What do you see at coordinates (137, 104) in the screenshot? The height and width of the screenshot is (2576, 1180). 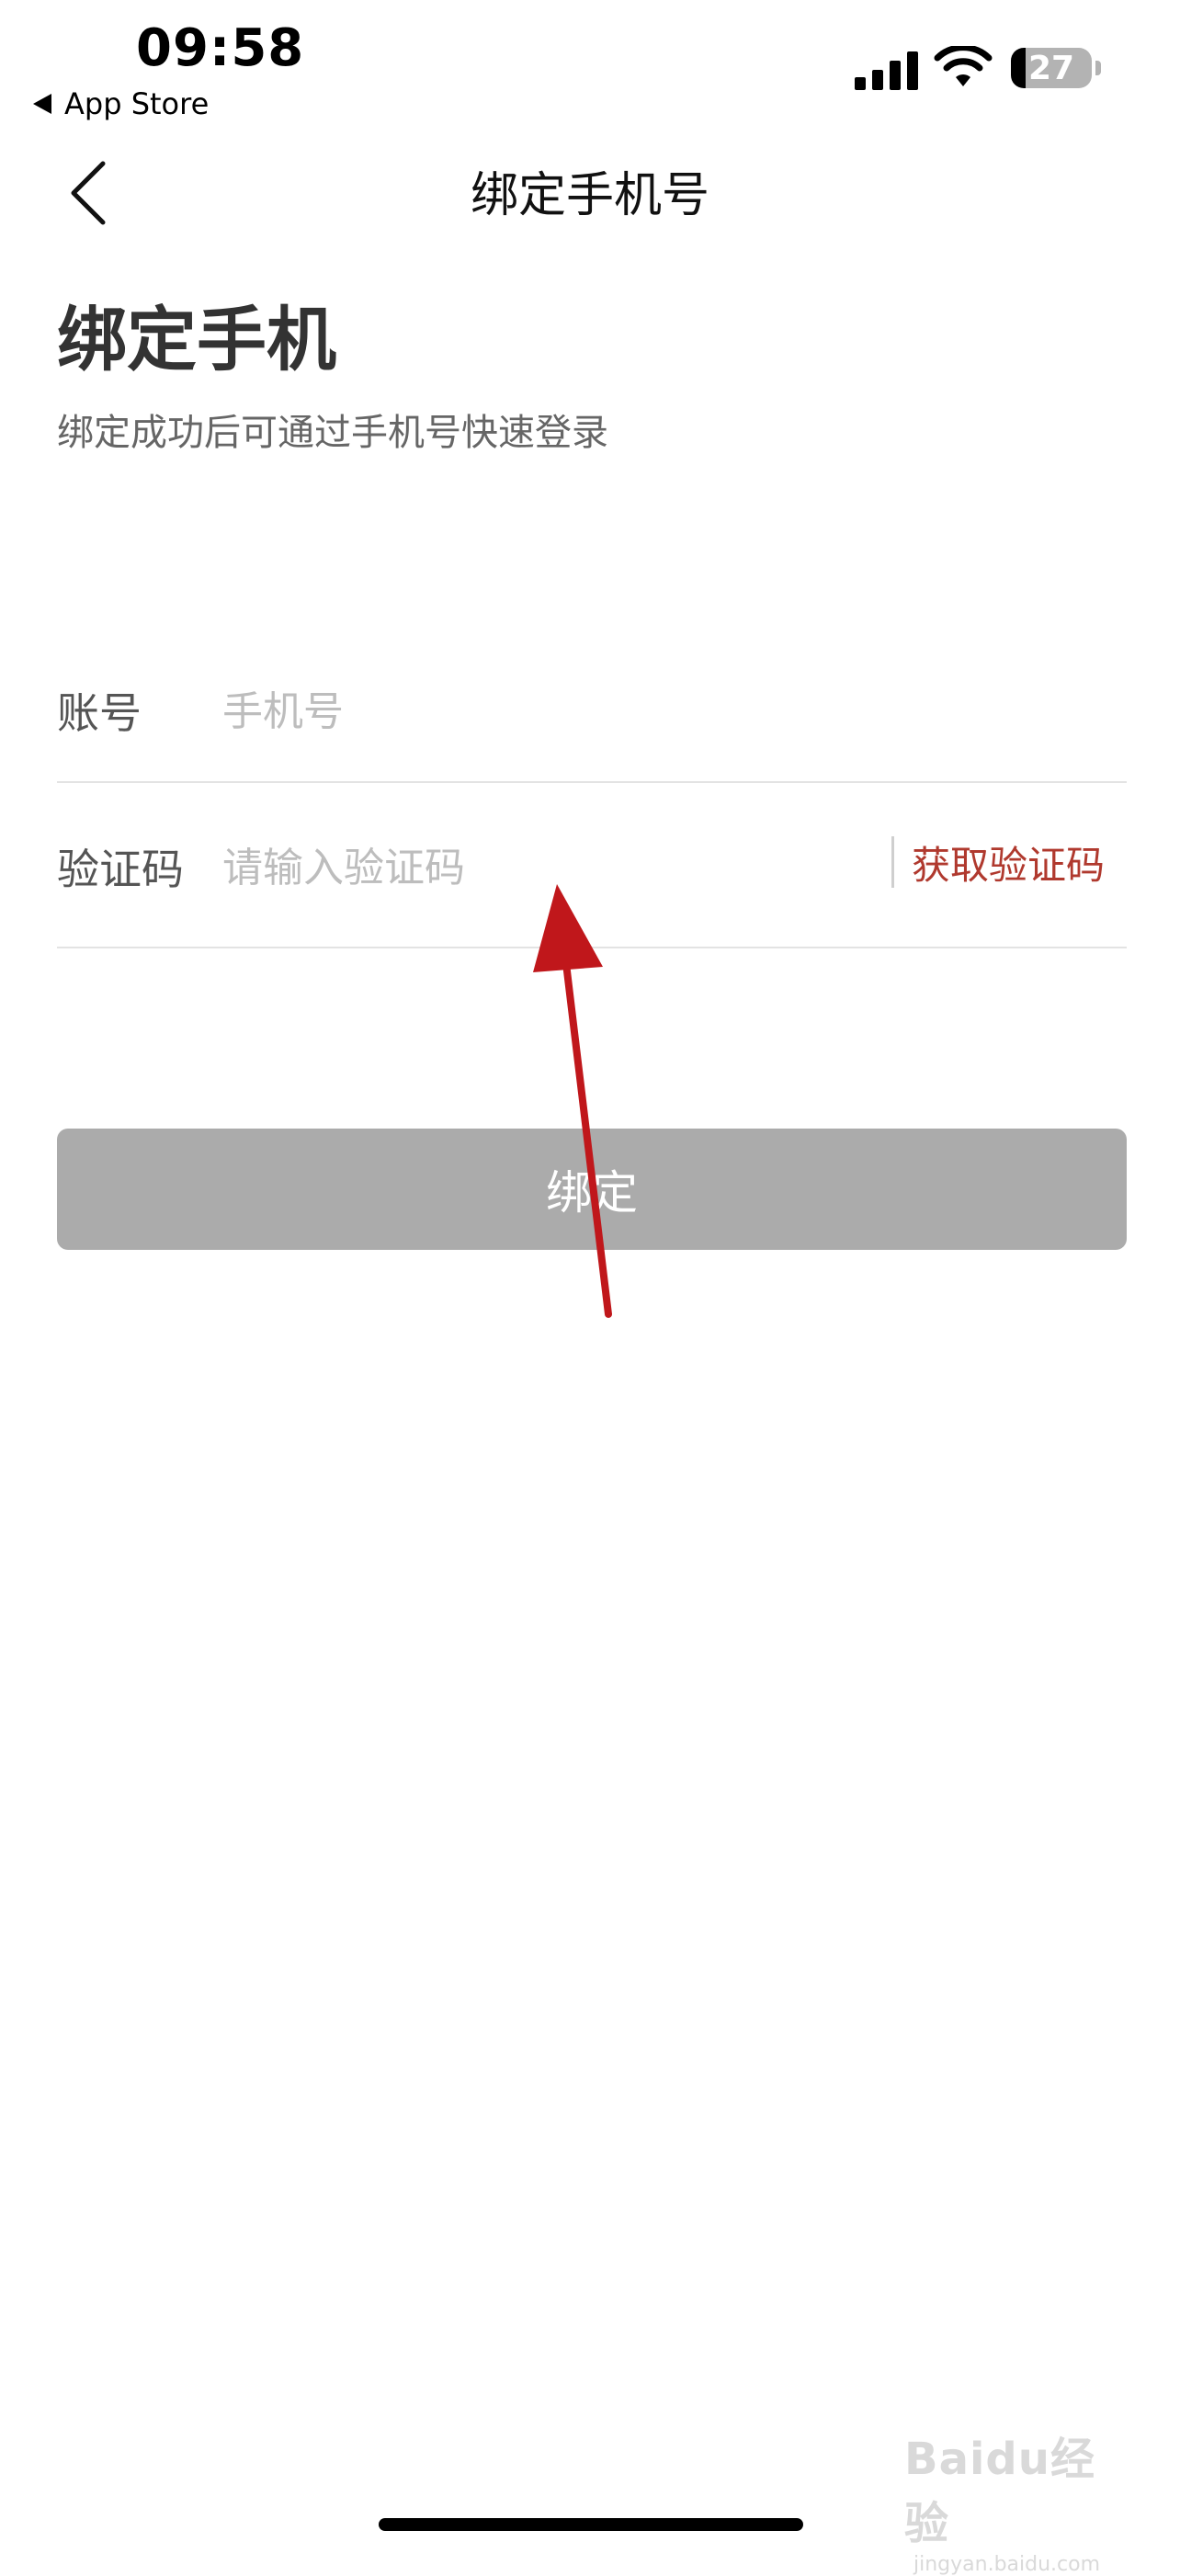 I see `back-app-label: App Store` at bounding box center [137, 104].